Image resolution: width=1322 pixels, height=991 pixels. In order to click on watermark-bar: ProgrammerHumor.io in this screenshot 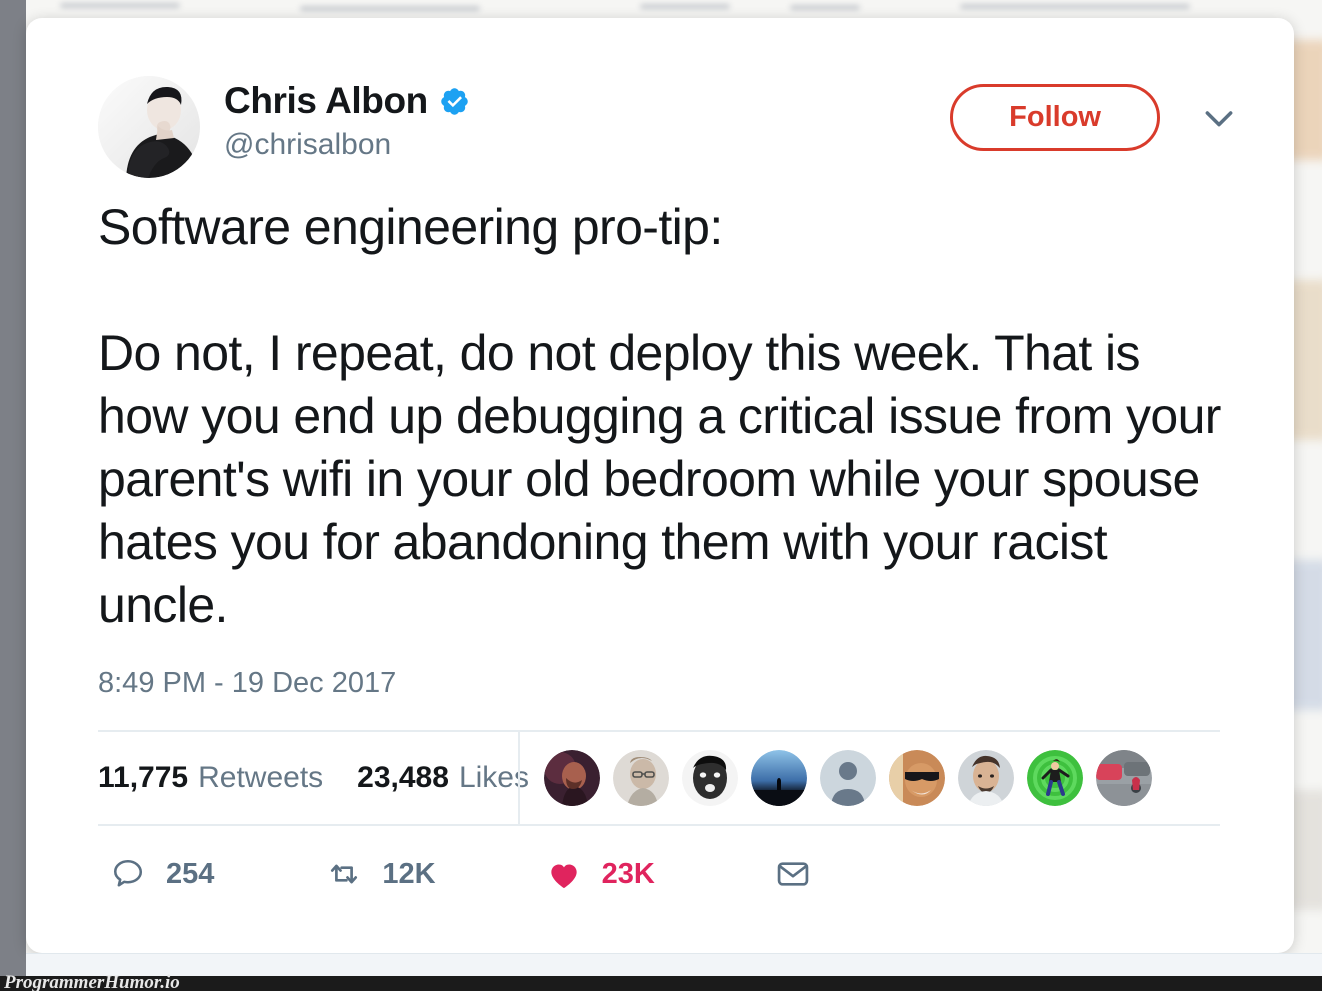, I will do `click(661, 981)`.